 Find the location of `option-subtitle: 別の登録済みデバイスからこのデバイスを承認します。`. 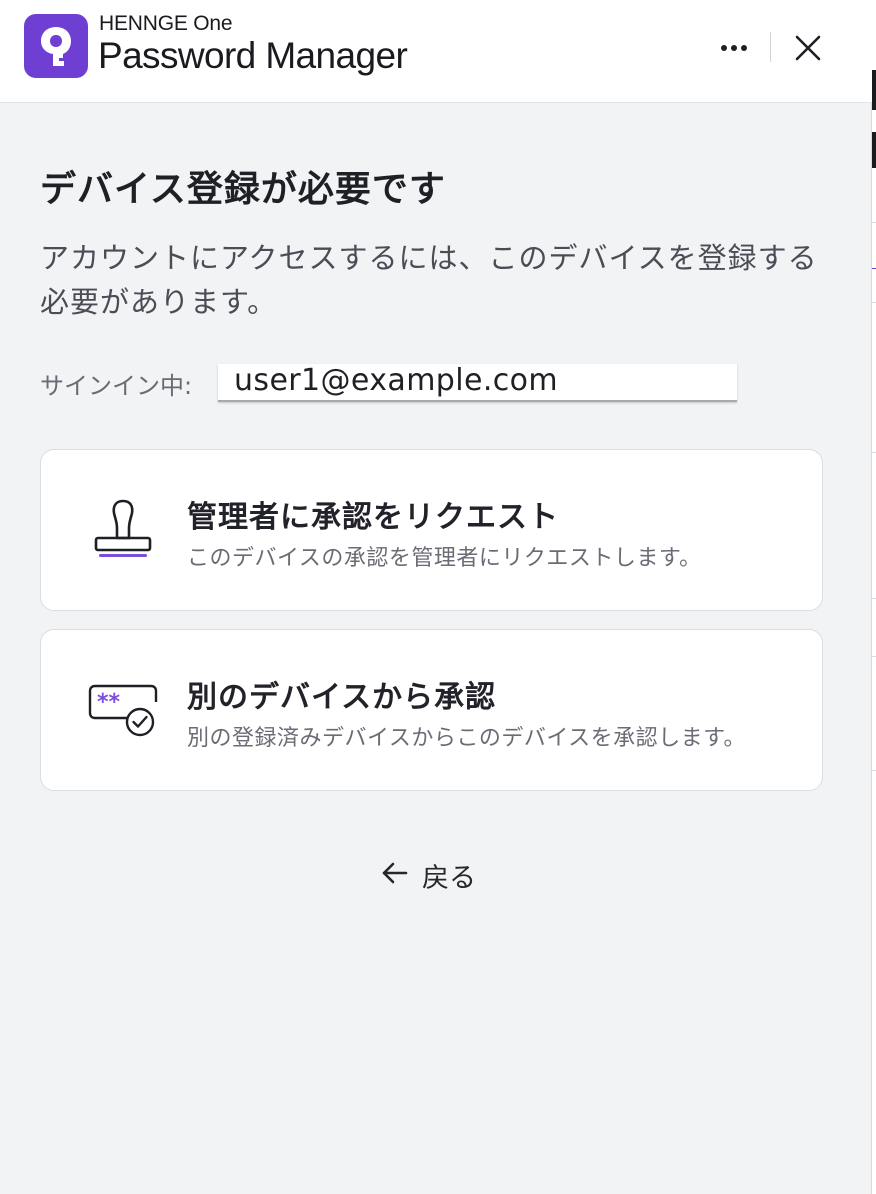

option-subtitle: 別の登録済みデバイスからこのデバイスを承認します。 is located at coordinates (466, 738).